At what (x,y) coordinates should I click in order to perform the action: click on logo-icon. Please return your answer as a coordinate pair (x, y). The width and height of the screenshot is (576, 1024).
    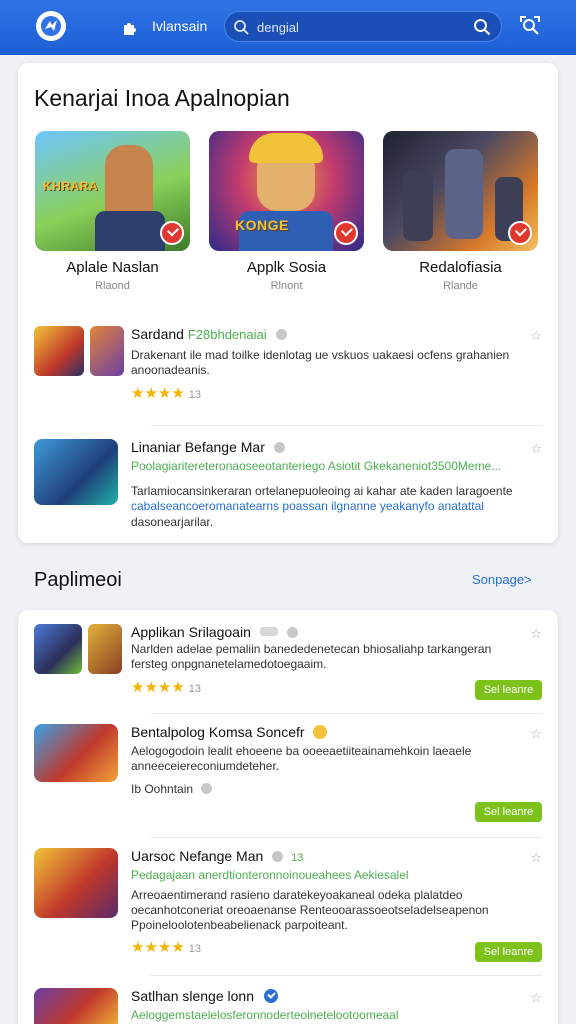
    Looking at the image, I should click on (51, 26).